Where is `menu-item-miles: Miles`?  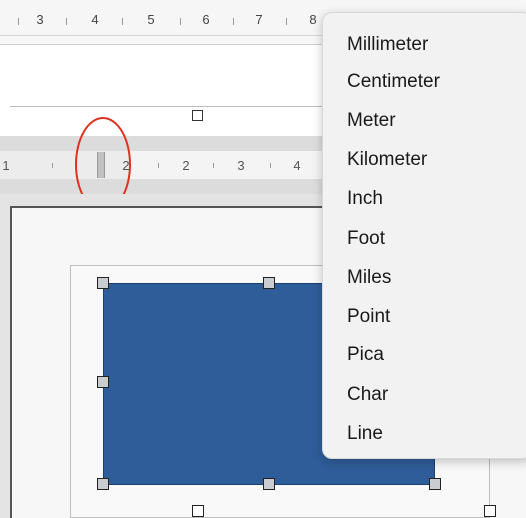 menu-item-miles: Miles is located at coordinates (369, 278).